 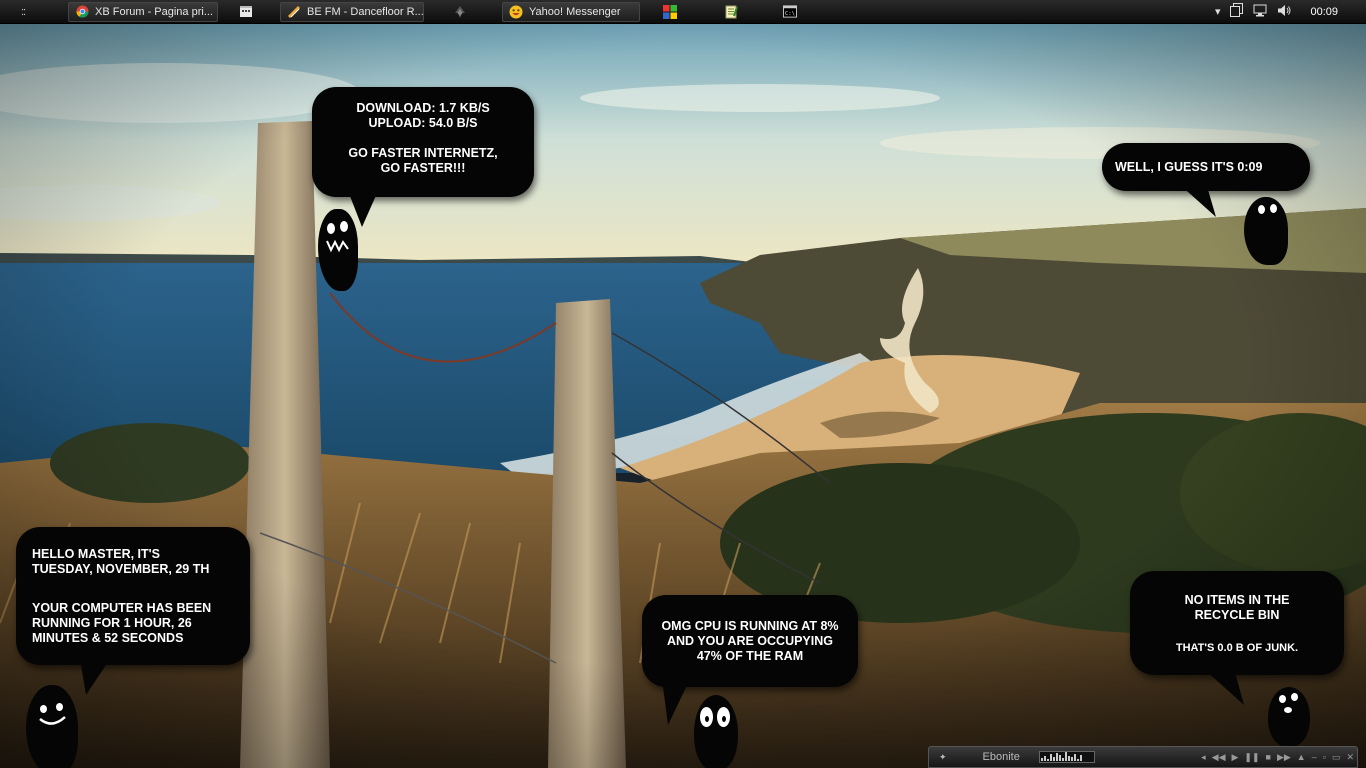 I want to click on network-icon, so click(x=1260, y=12).